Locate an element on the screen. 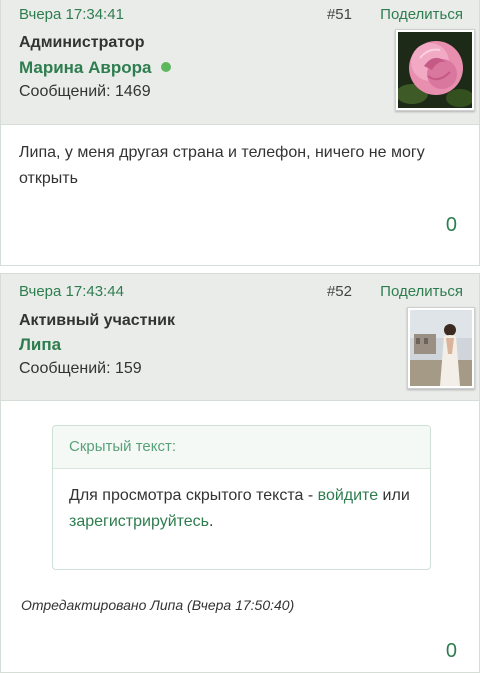 The width and height of the screenshot is (480, 673). post-number: #52 is located at coordinates (339, 291).